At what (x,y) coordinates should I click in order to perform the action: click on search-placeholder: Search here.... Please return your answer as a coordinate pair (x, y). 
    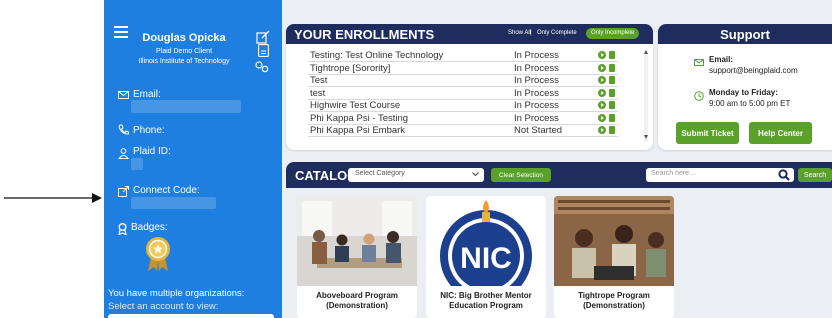
    Looking at the image, I should click on (673, 173).